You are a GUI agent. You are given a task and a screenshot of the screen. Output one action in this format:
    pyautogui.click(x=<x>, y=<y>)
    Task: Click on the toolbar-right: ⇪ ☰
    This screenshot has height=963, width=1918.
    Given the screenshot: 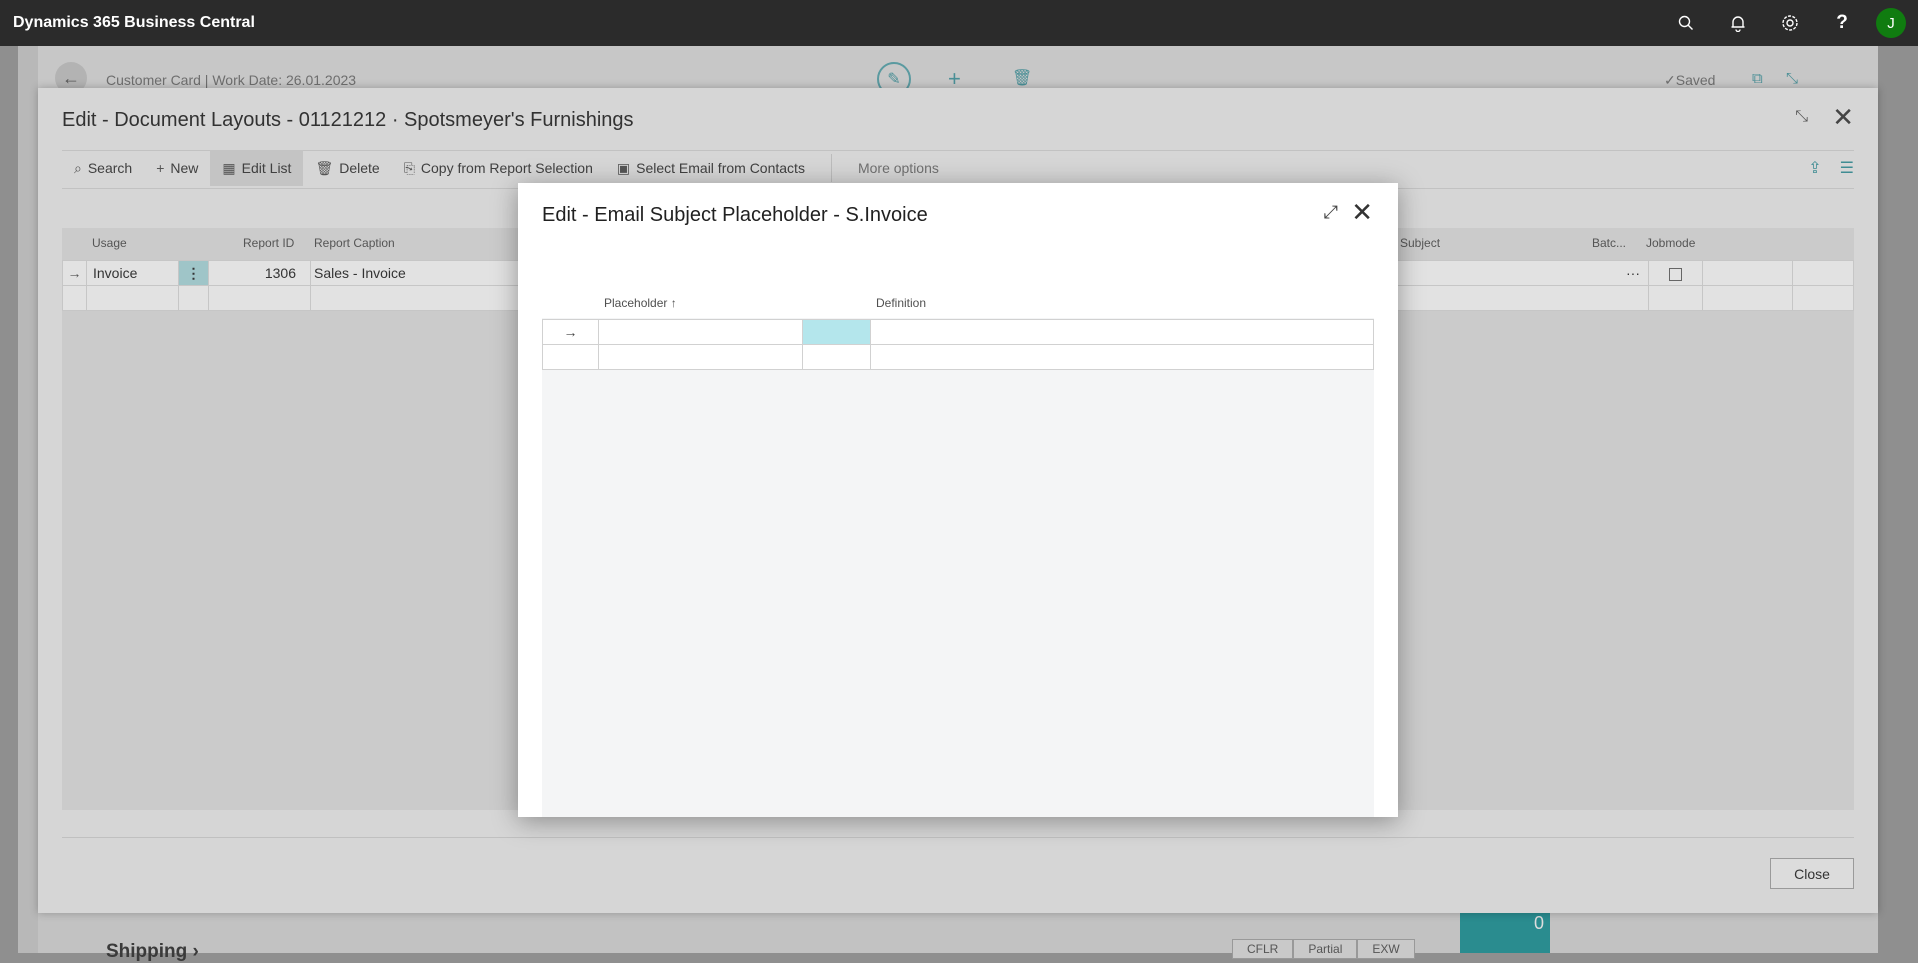 What is the action you would take?
    pyautogui.click(x=1831, y=168)
    